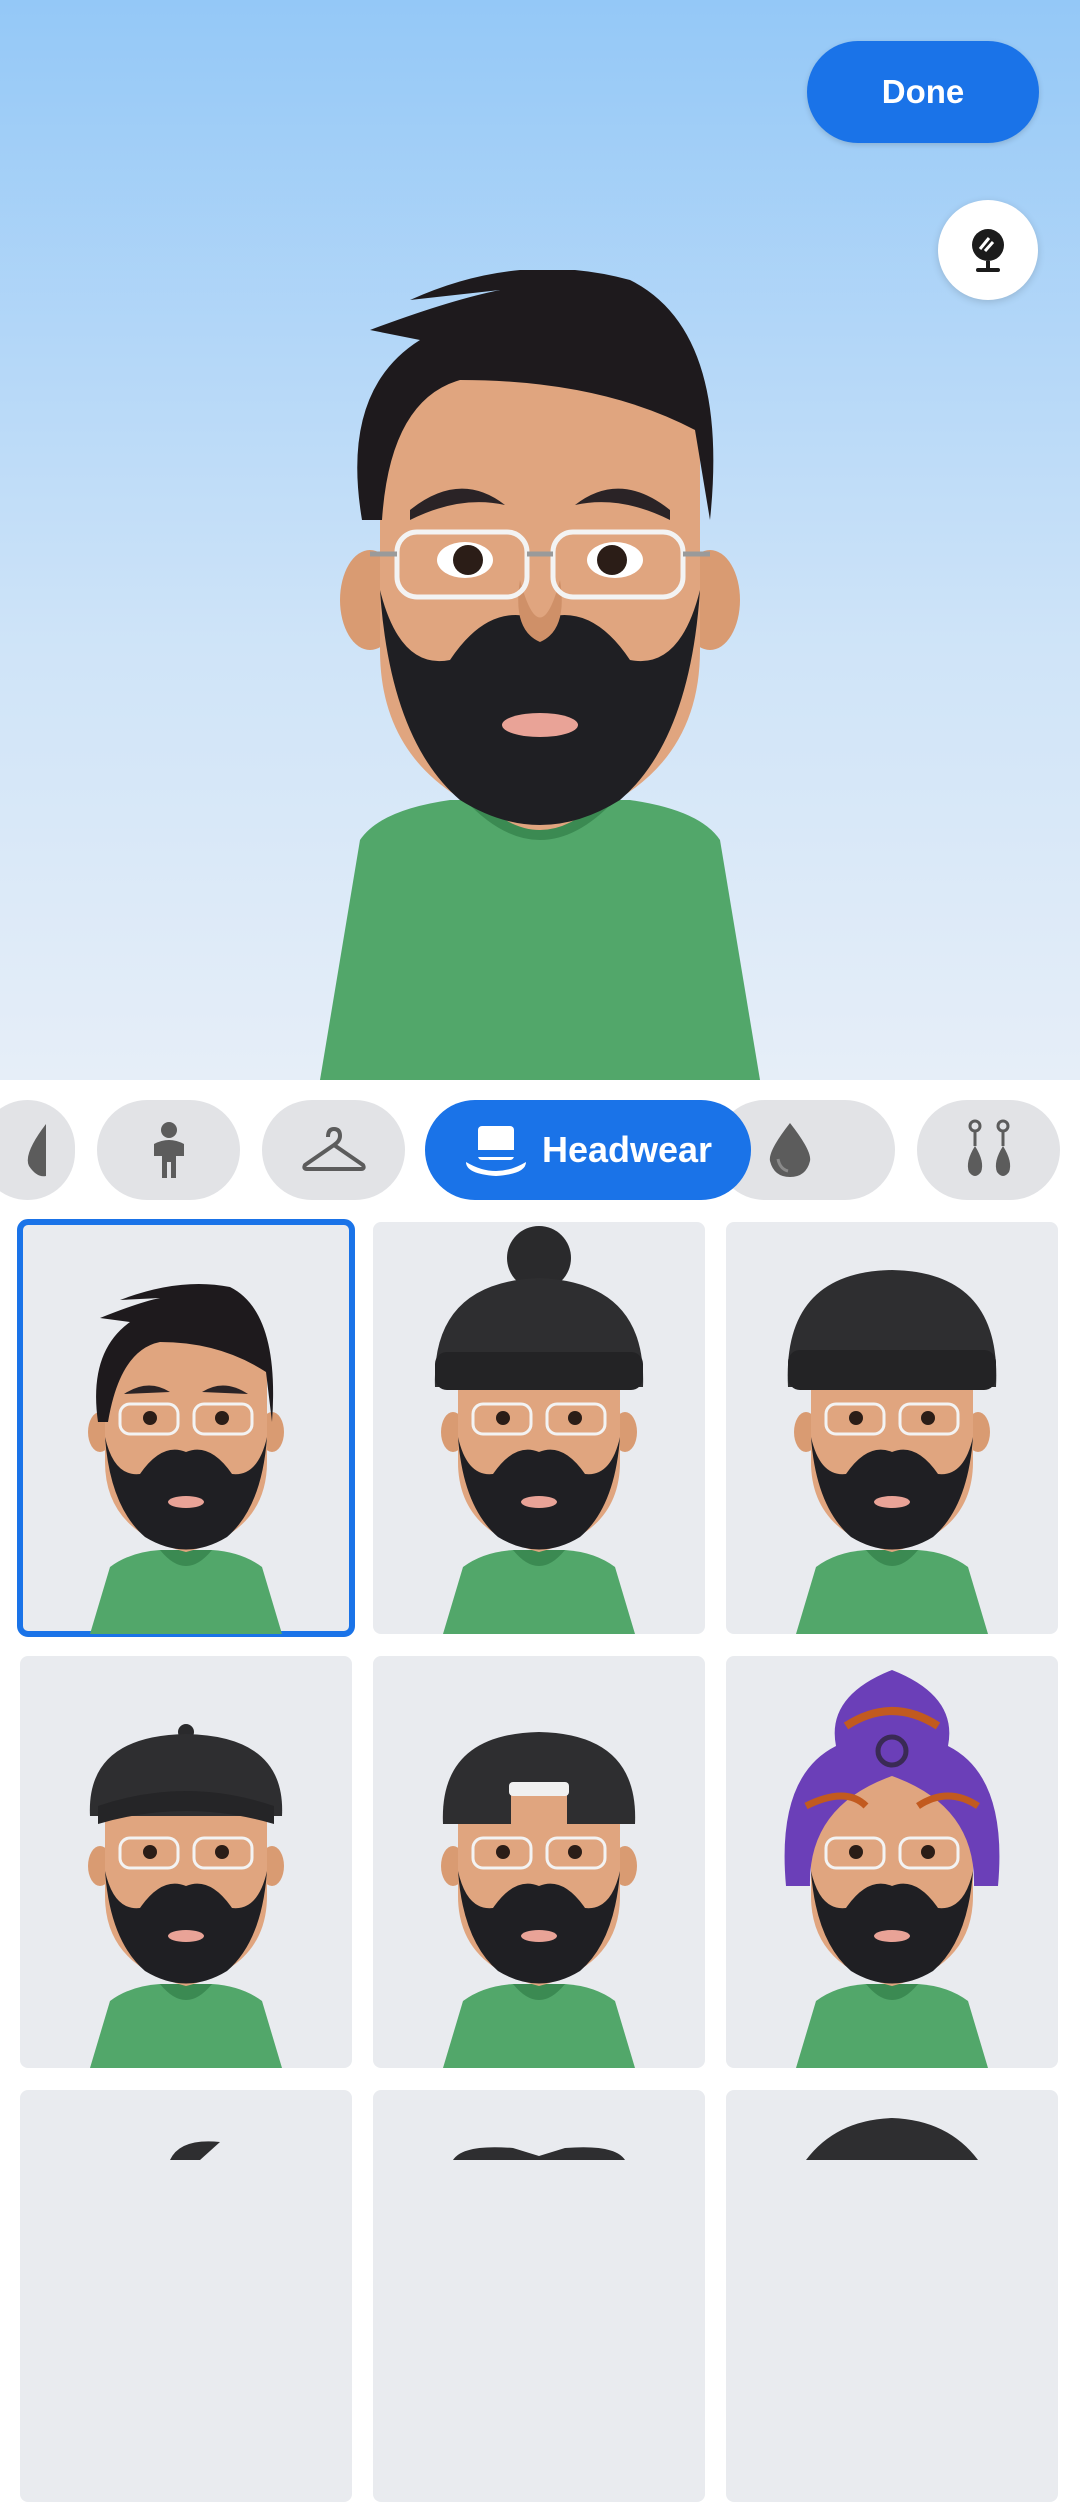 Image resolution: width=1080 pixels, height=2502 pixels. I want to click on mirror-icon, so click(988, 250).